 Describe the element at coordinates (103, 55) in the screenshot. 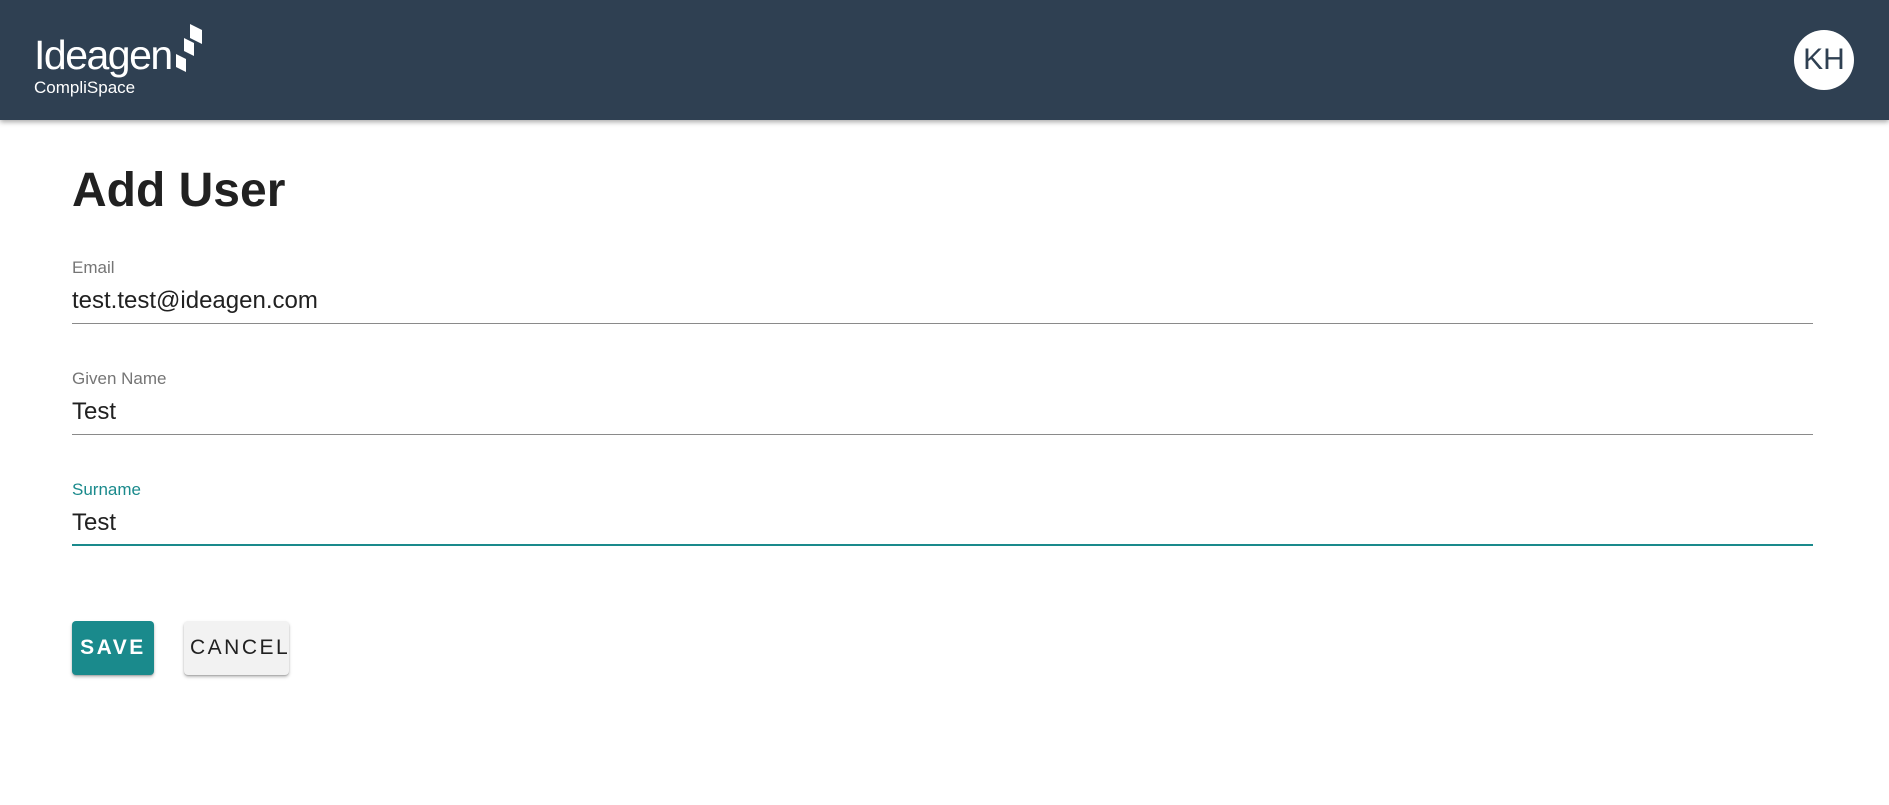

I see `logo-brand-text: Ideagen` at that location.